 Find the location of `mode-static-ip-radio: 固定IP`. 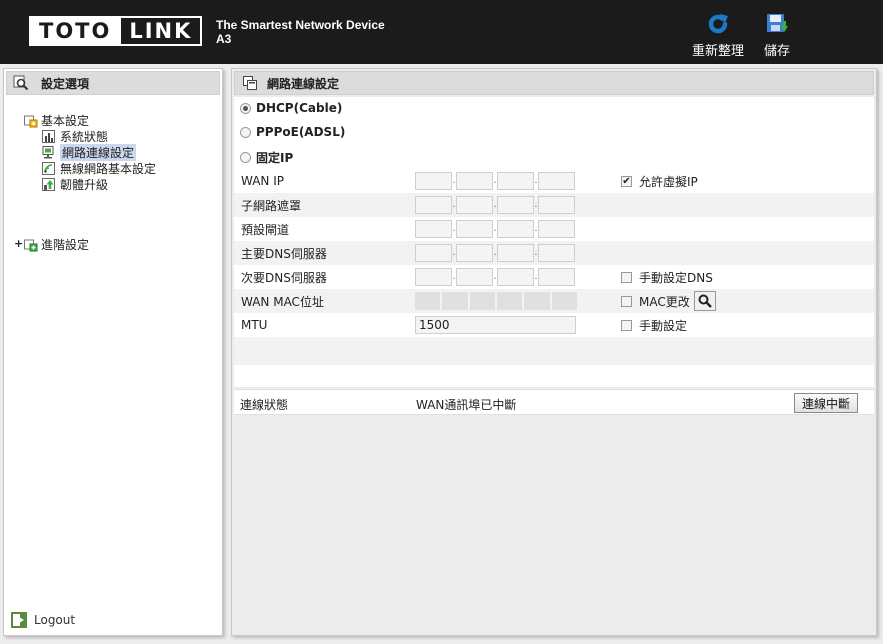

mode-static-ip-radio: 固定IP is located at coordinates (266, 157).